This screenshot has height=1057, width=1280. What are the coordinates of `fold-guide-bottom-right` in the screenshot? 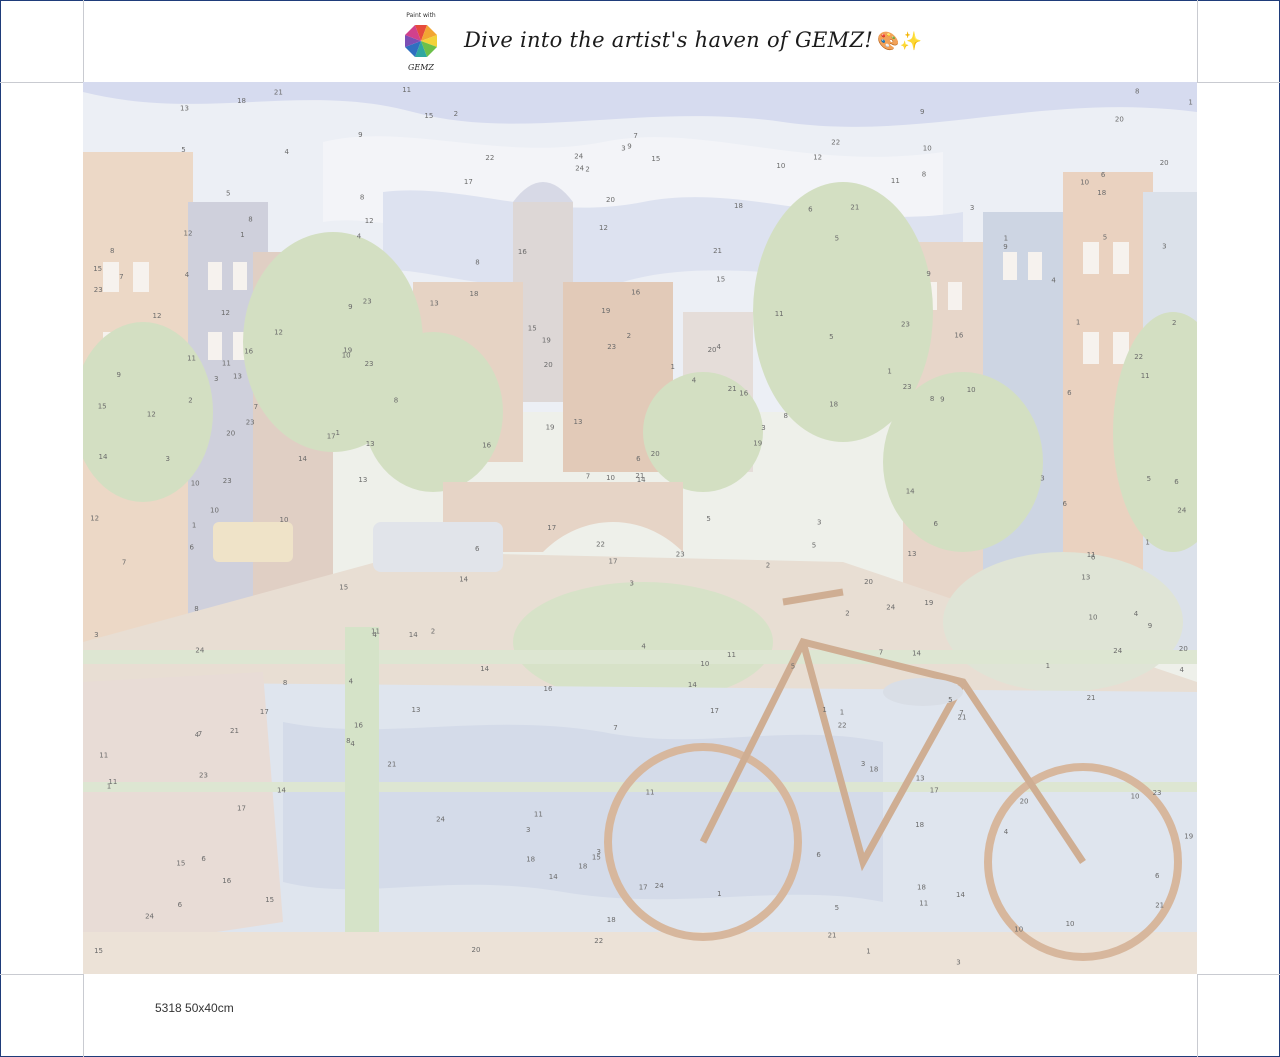 It's located at (1238, 974).